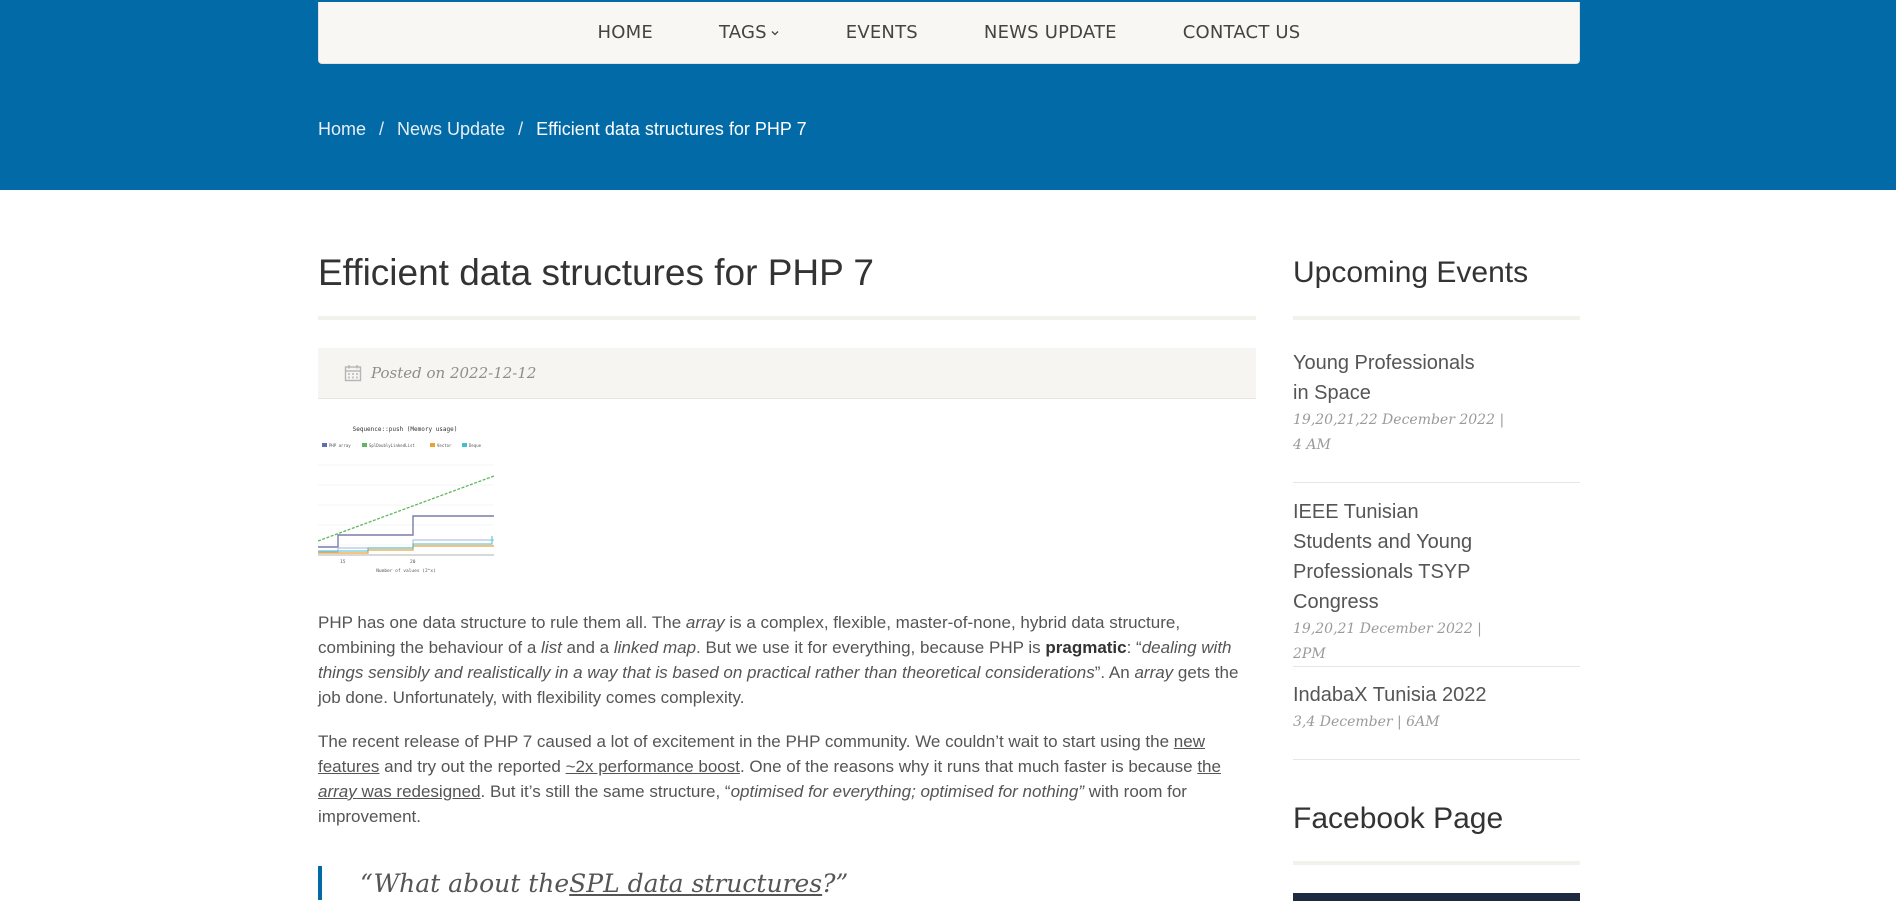 The height and width of the screenshot is (901, 1896). What do you see at coordinates (625, 32) in the screenshot?
I see `nav-home: HOME` at bounding box center [625, 32].